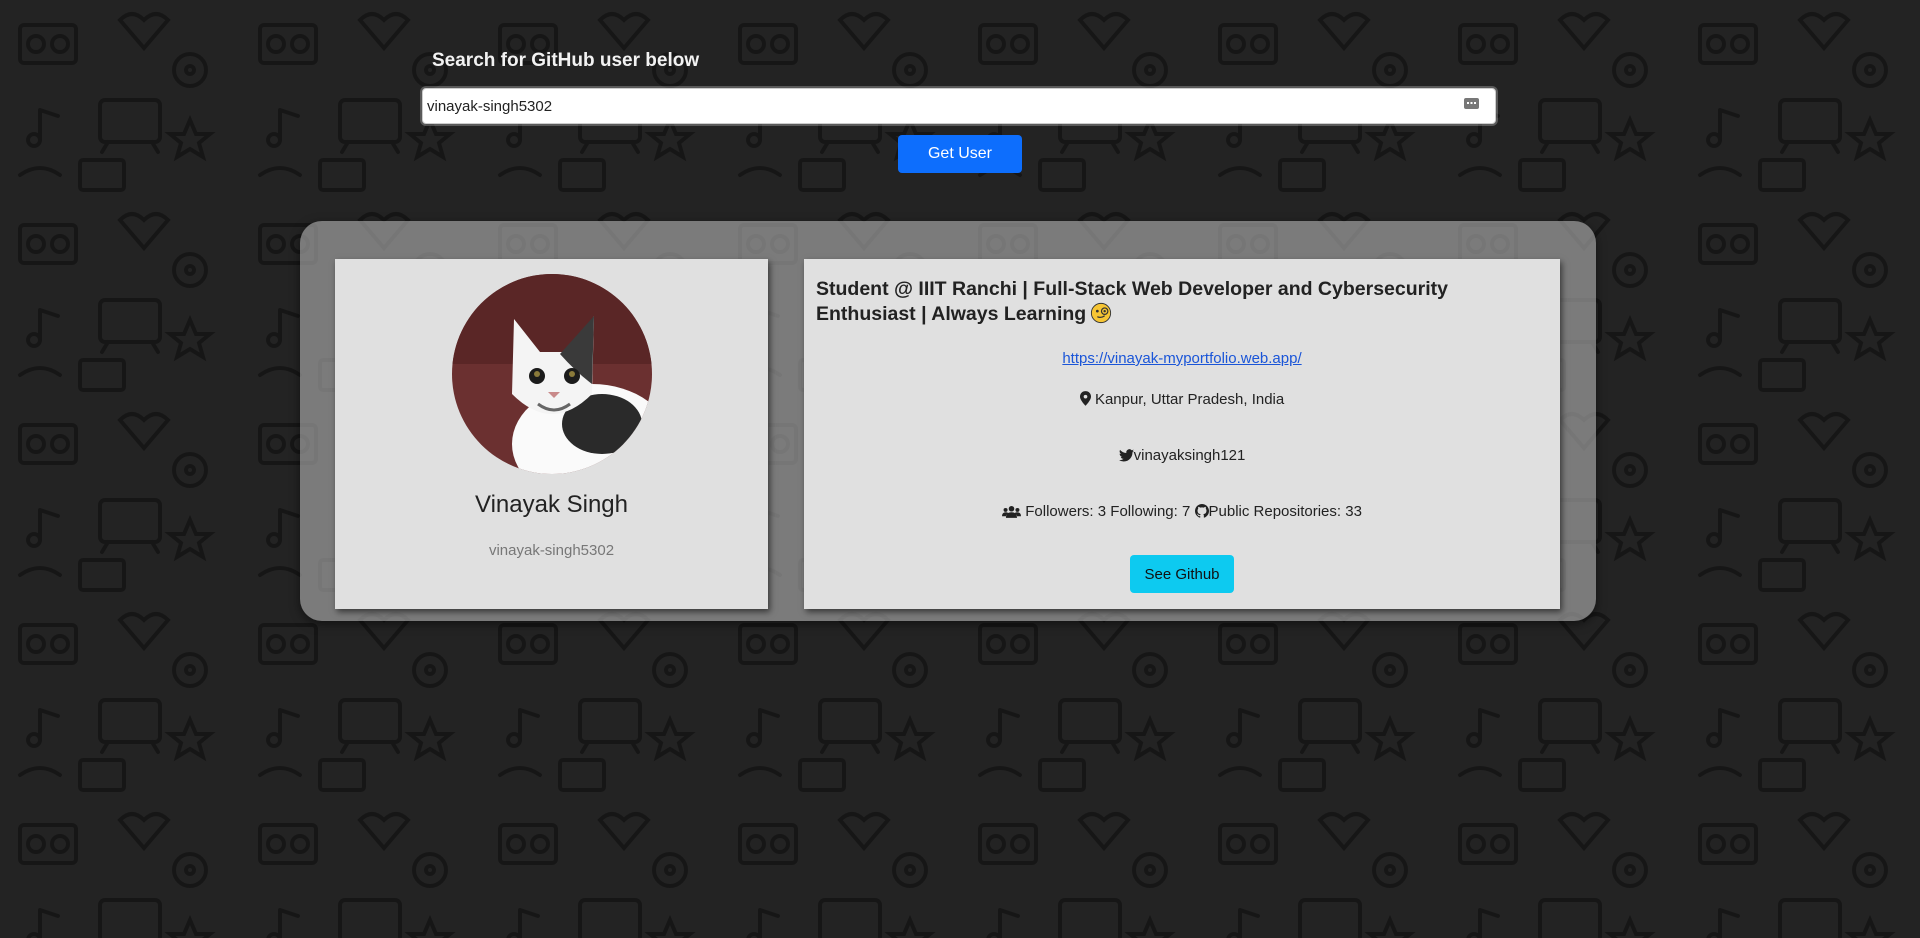 This screenshot has height=938, width=1920. What do you see at coordinates (1066, 511) in the screenshot?
I see `followers-count: Followers: 3` at bounding box center [1066, 511].